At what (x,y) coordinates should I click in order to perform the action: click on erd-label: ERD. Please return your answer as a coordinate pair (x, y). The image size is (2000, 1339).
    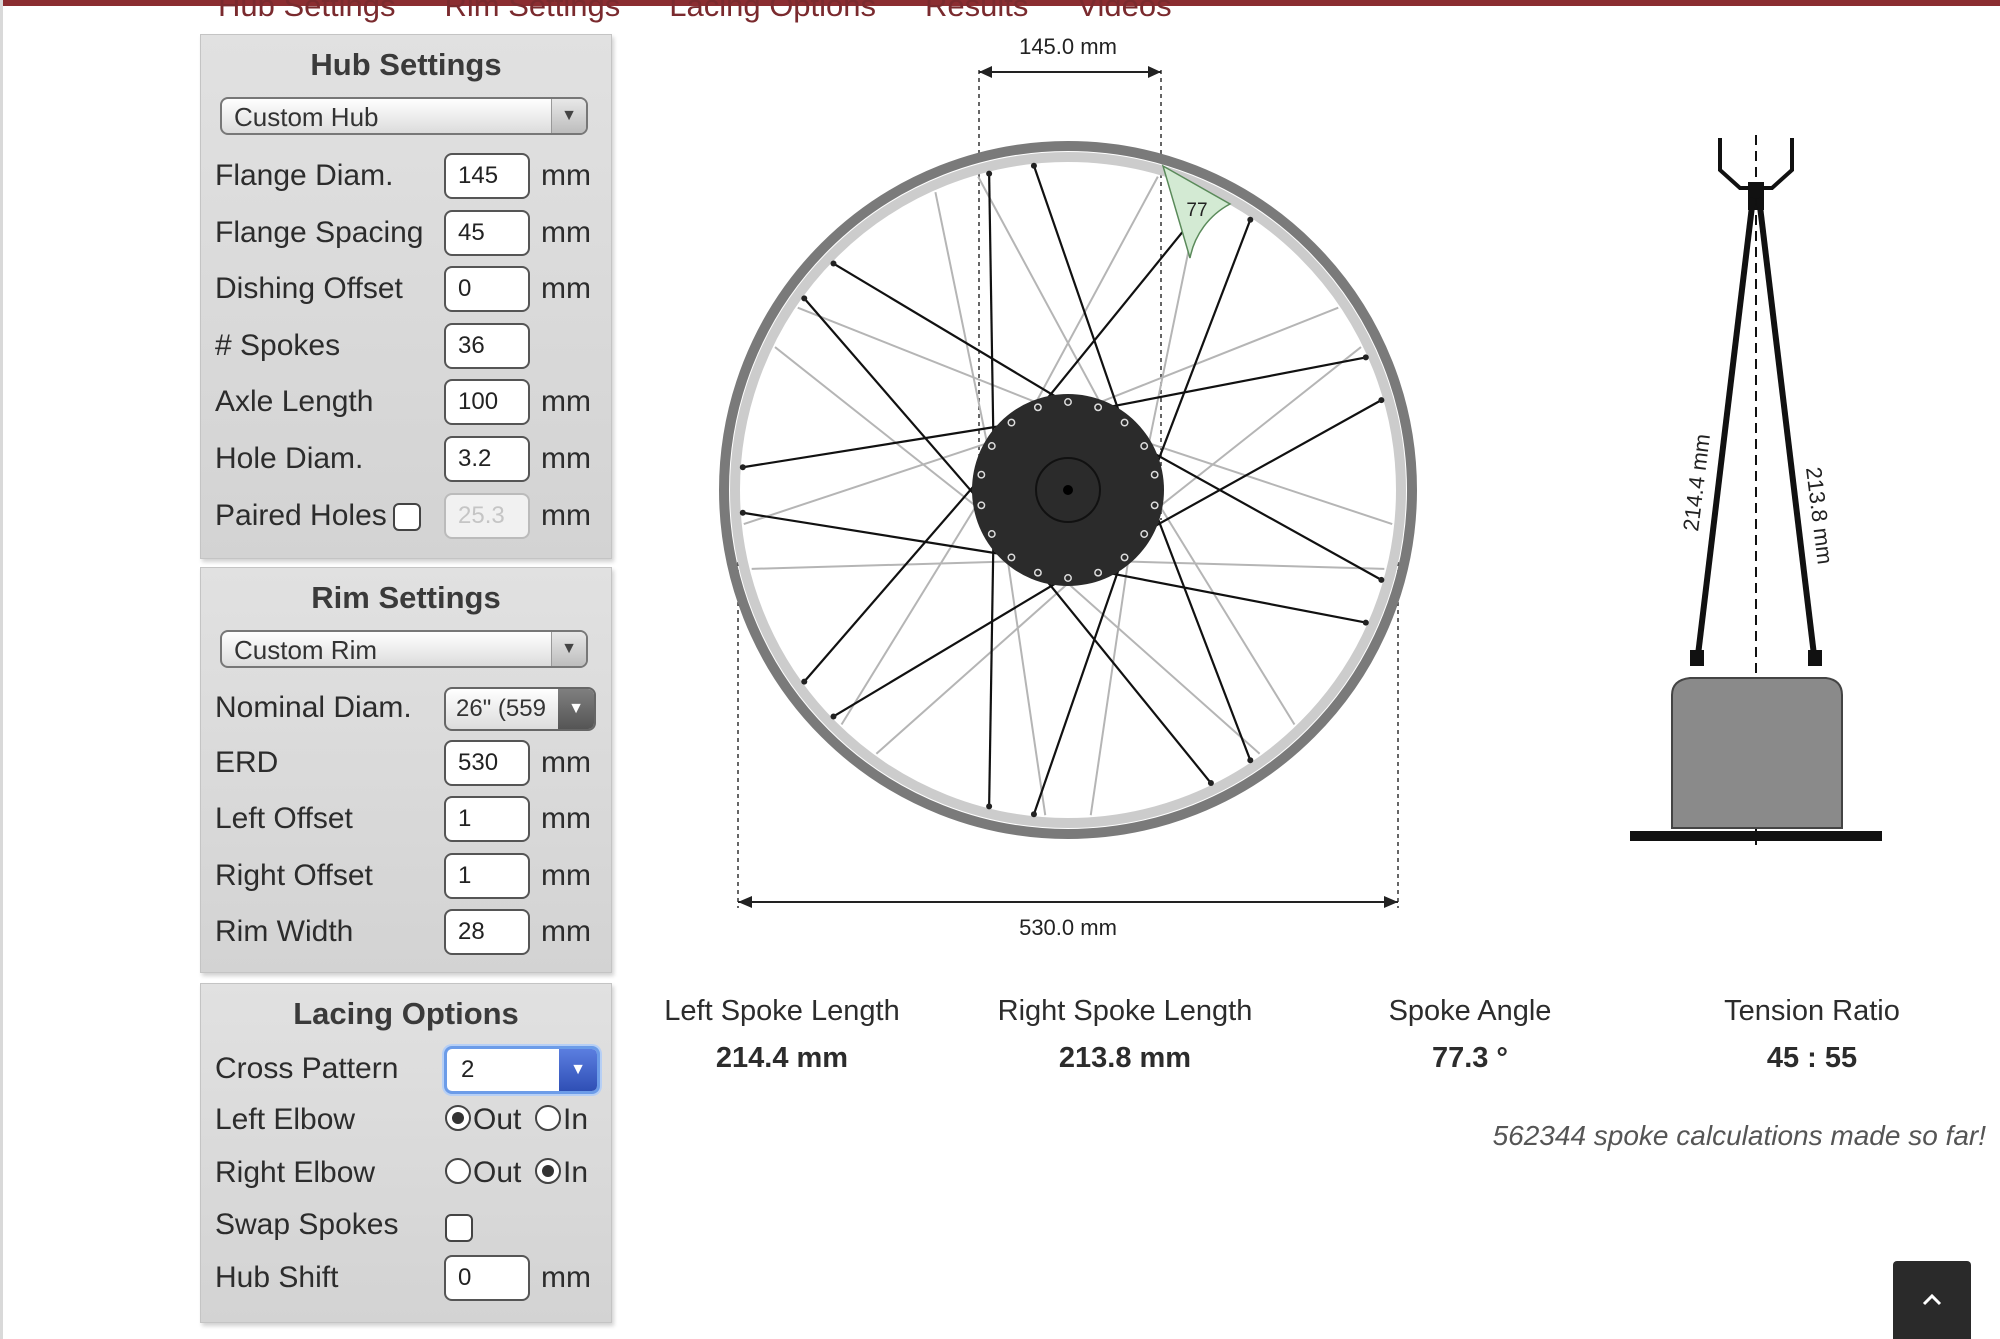
    Looking at the image, I should click on (247, 762).